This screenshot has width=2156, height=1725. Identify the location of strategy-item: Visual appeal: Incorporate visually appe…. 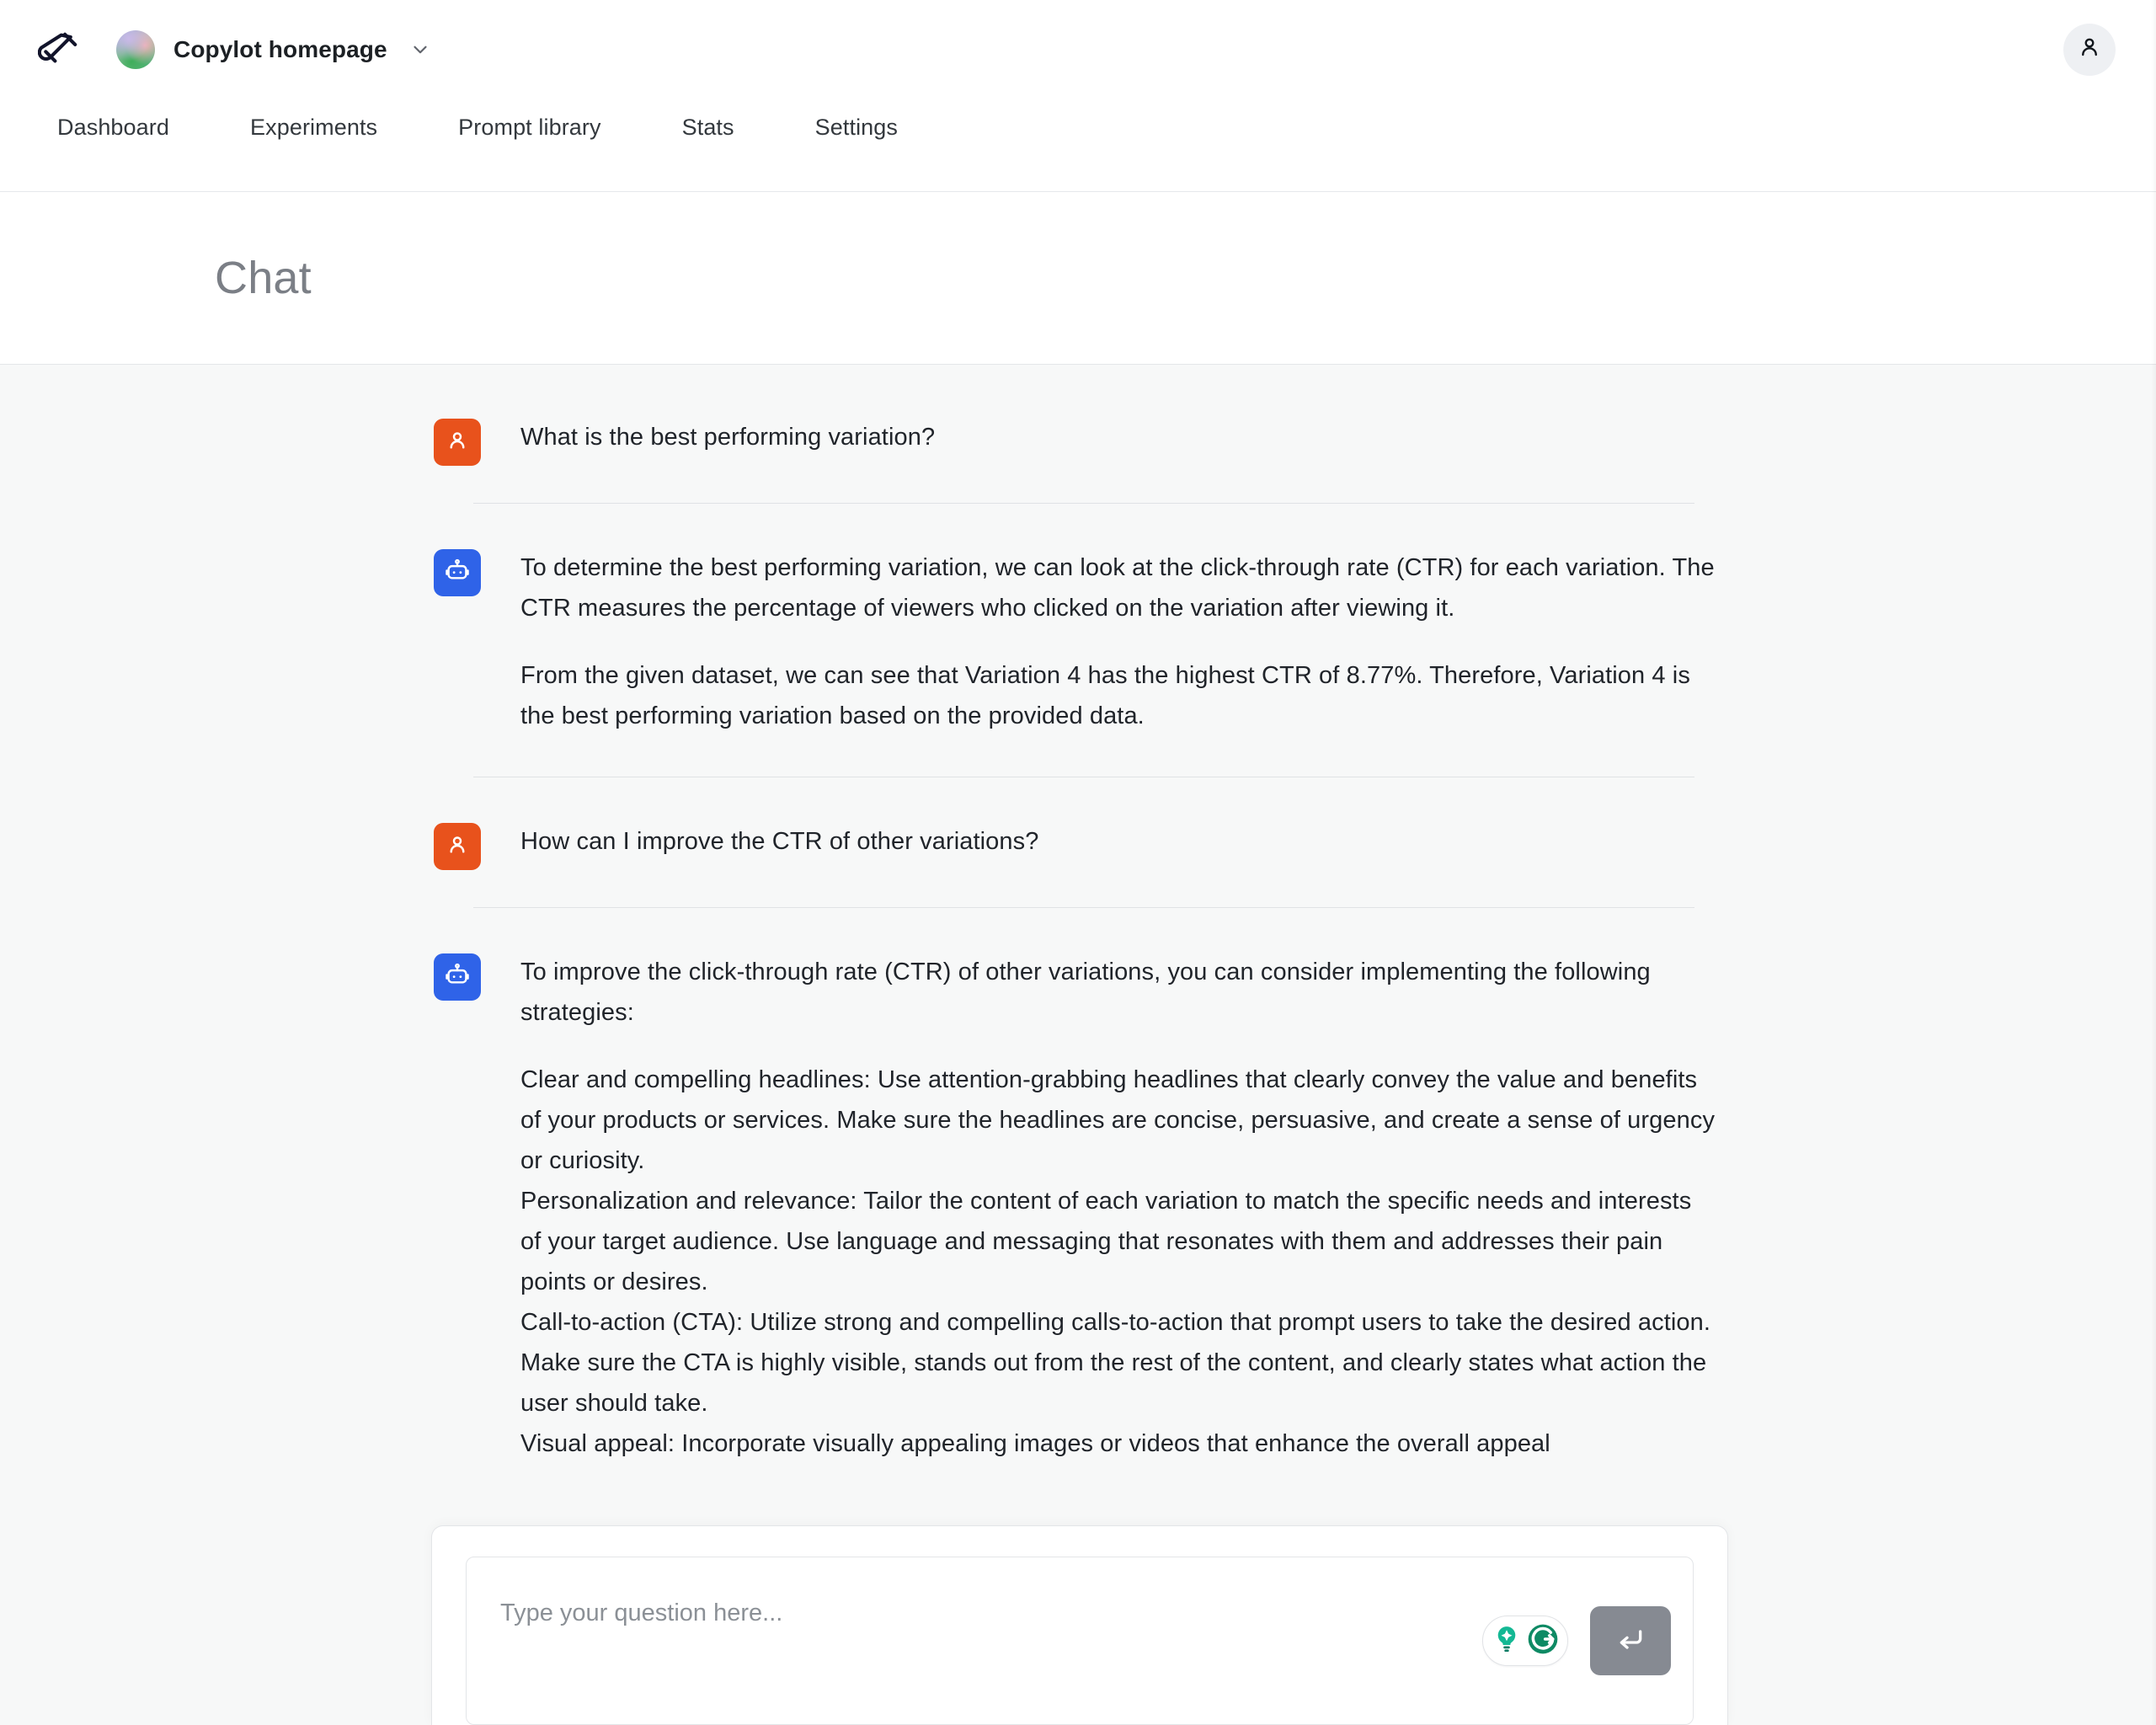
(1035, 1443).